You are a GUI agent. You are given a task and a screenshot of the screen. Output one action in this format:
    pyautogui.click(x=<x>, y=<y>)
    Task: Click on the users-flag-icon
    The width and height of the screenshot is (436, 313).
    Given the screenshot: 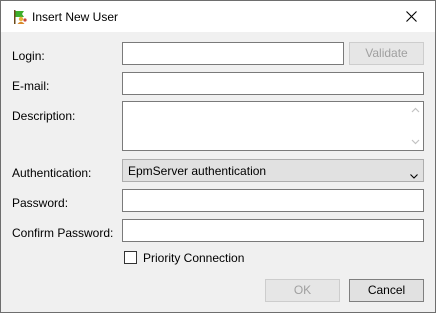 What is the action you would take?
    pyautogui.click(x=20, y=17)
    